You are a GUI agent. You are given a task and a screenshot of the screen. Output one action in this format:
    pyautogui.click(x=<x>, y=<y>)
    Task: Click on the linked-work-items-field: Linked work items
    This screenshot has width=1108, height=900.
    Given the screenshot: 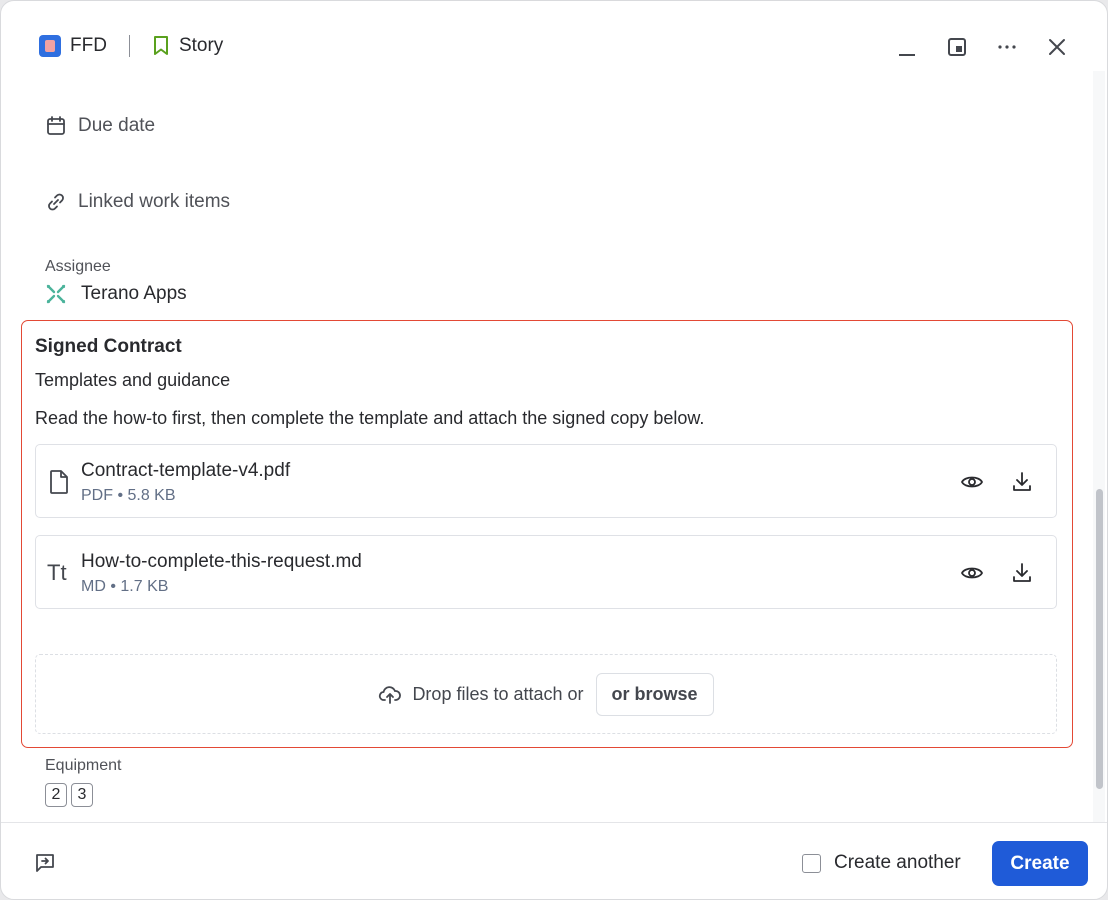 What is the action you would take?
    pyautogui.click(x=137, y=202)
    